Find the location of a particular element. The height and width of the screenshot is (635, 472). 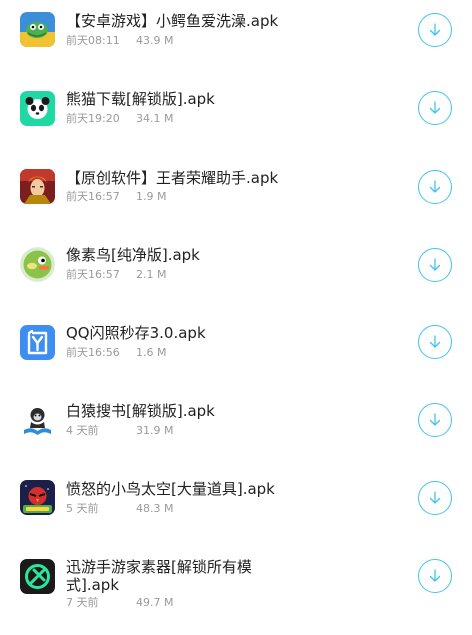

file-size: 31.9 M is located at coordinates (155, 430).